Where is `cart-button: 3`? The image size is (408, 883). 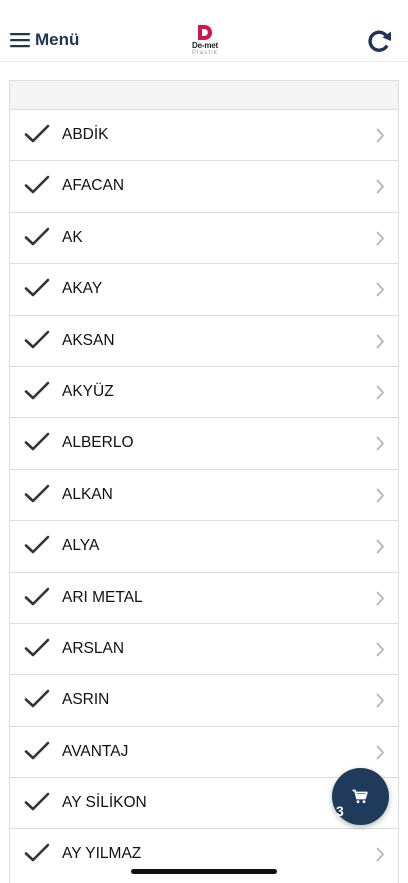 cart-button: 3 is located at coordinates (360, 796).